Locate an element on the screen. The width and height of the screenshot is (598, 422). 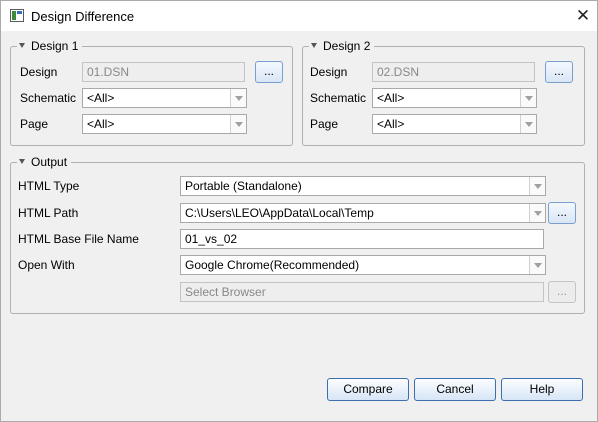
design1-design-field: 01.DSN is located at coordinates (163, 72).